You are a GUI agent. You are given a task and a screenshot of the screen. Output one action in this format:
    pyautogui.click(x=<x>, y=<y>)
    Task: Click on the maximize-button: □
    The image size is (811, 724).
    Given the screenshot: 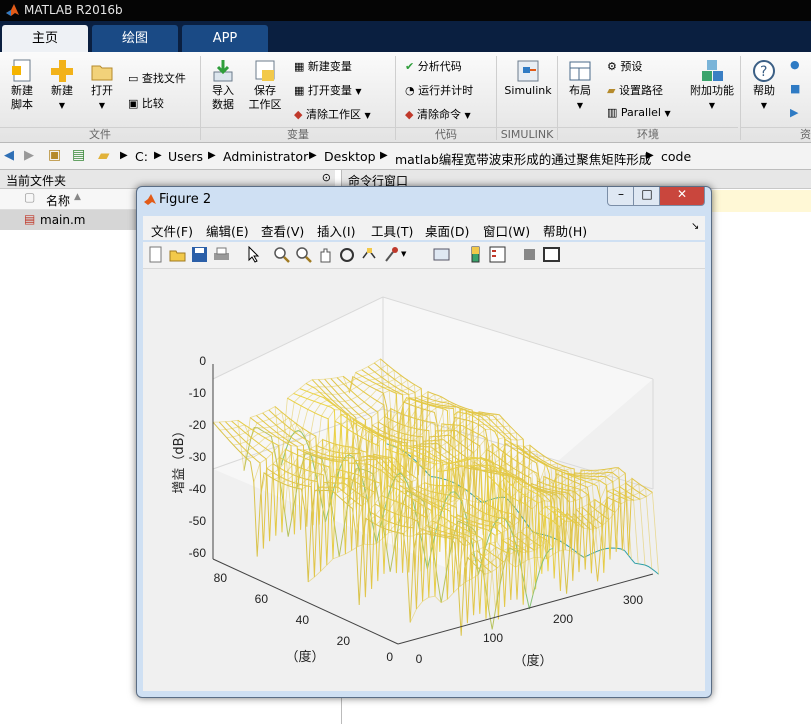 What is the action you would take?
    pyautogui.click(x=647, y=196)
    